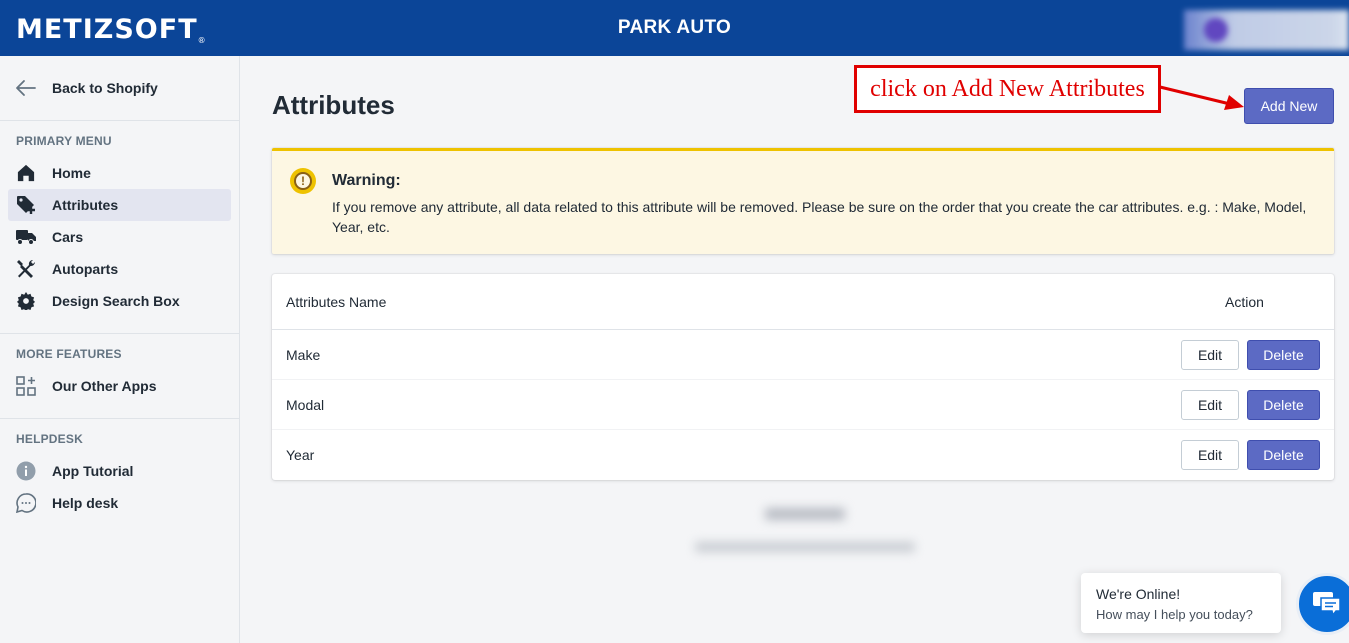 This screenshot has width=1349, height=643. I want to click on avatar, so click(1216, 30).